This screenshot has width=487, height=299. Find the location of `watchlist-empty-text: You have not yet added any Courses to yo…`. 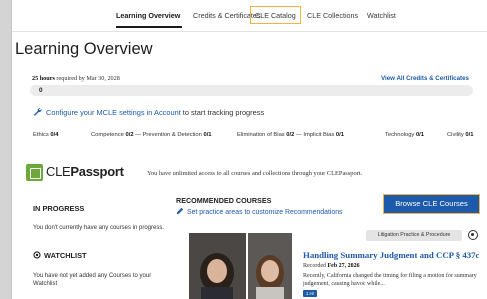

watchlist-empty-text: You have not yet added any Courses to yo… is located at coordinates (92, 280).